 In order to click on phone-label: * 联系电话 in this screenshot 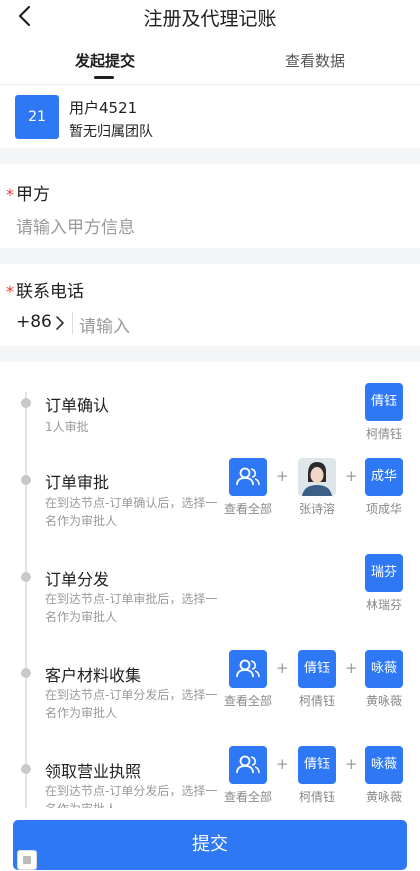, I will do `click(45, 289)`.